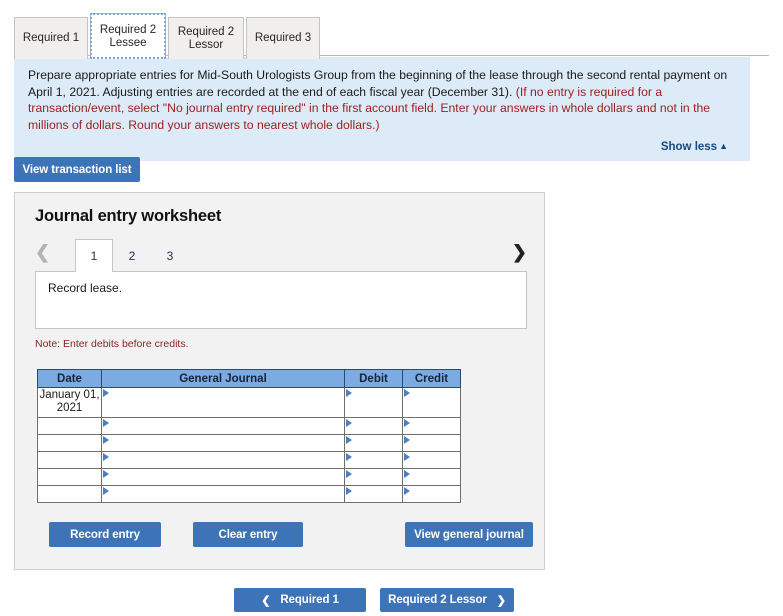 Image resolution: width=783 pixels, height=616 pixels. I want to click on record-entry-button: Record entry, so click(105, 534).